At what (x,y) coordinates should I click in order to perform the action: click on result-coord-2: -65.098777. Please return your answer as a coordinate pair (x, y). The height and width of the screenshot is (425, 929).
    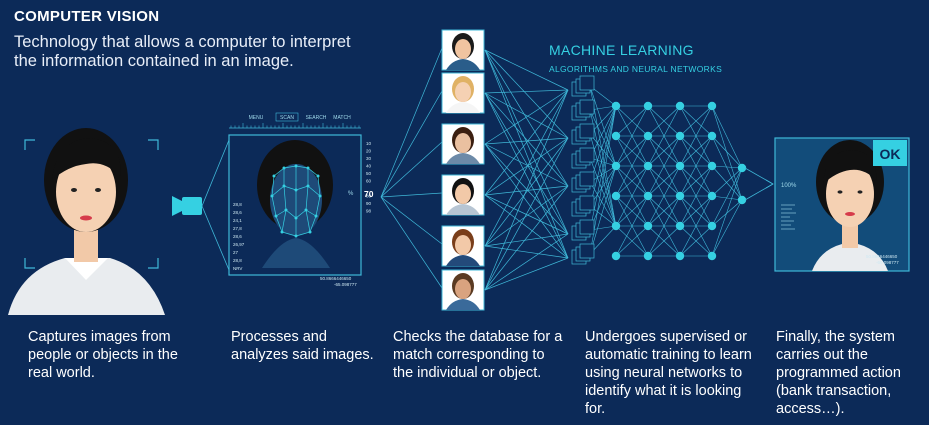
    Looking at the image, I should click on (887, 262).